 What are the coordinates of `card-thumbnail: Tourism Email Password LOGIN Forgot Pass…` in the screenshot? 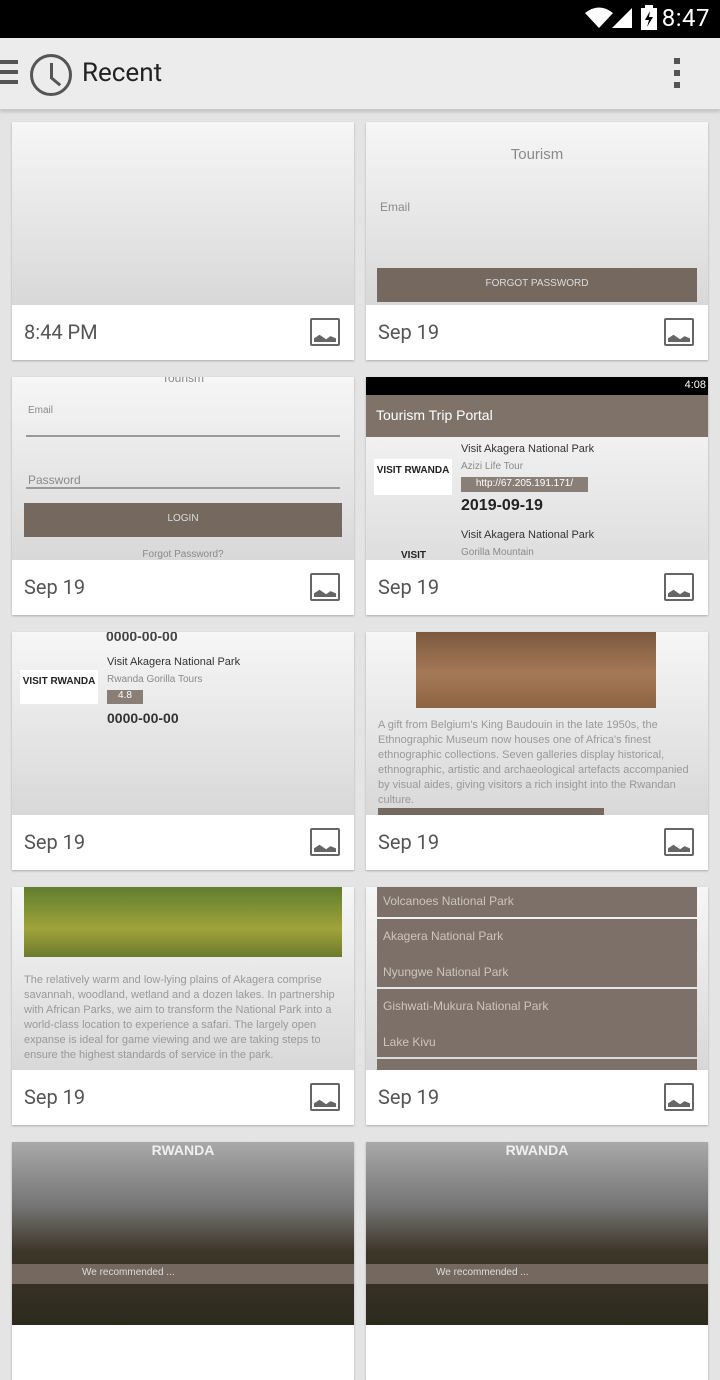 It's located at (183, 468).